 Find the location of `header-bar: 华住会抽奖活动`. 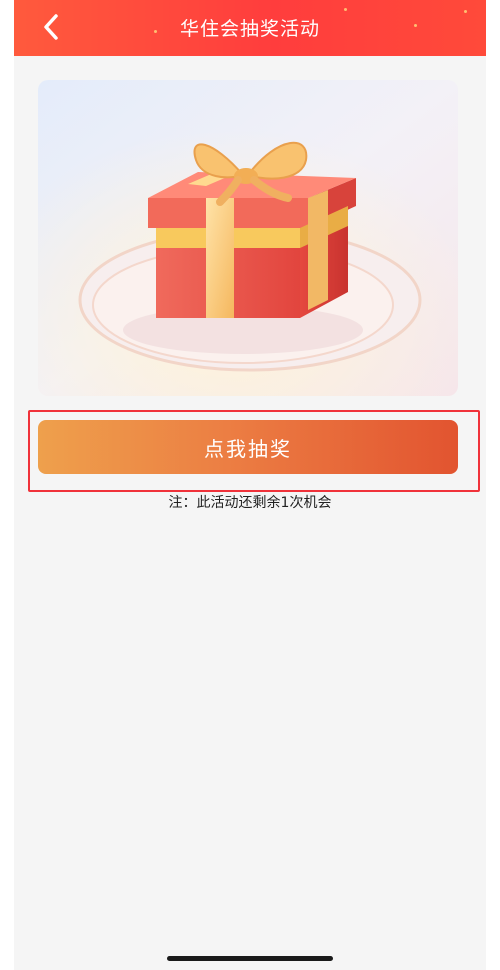

header-bar: 华住会抽奖活动 is located at coordinates (250, 28).